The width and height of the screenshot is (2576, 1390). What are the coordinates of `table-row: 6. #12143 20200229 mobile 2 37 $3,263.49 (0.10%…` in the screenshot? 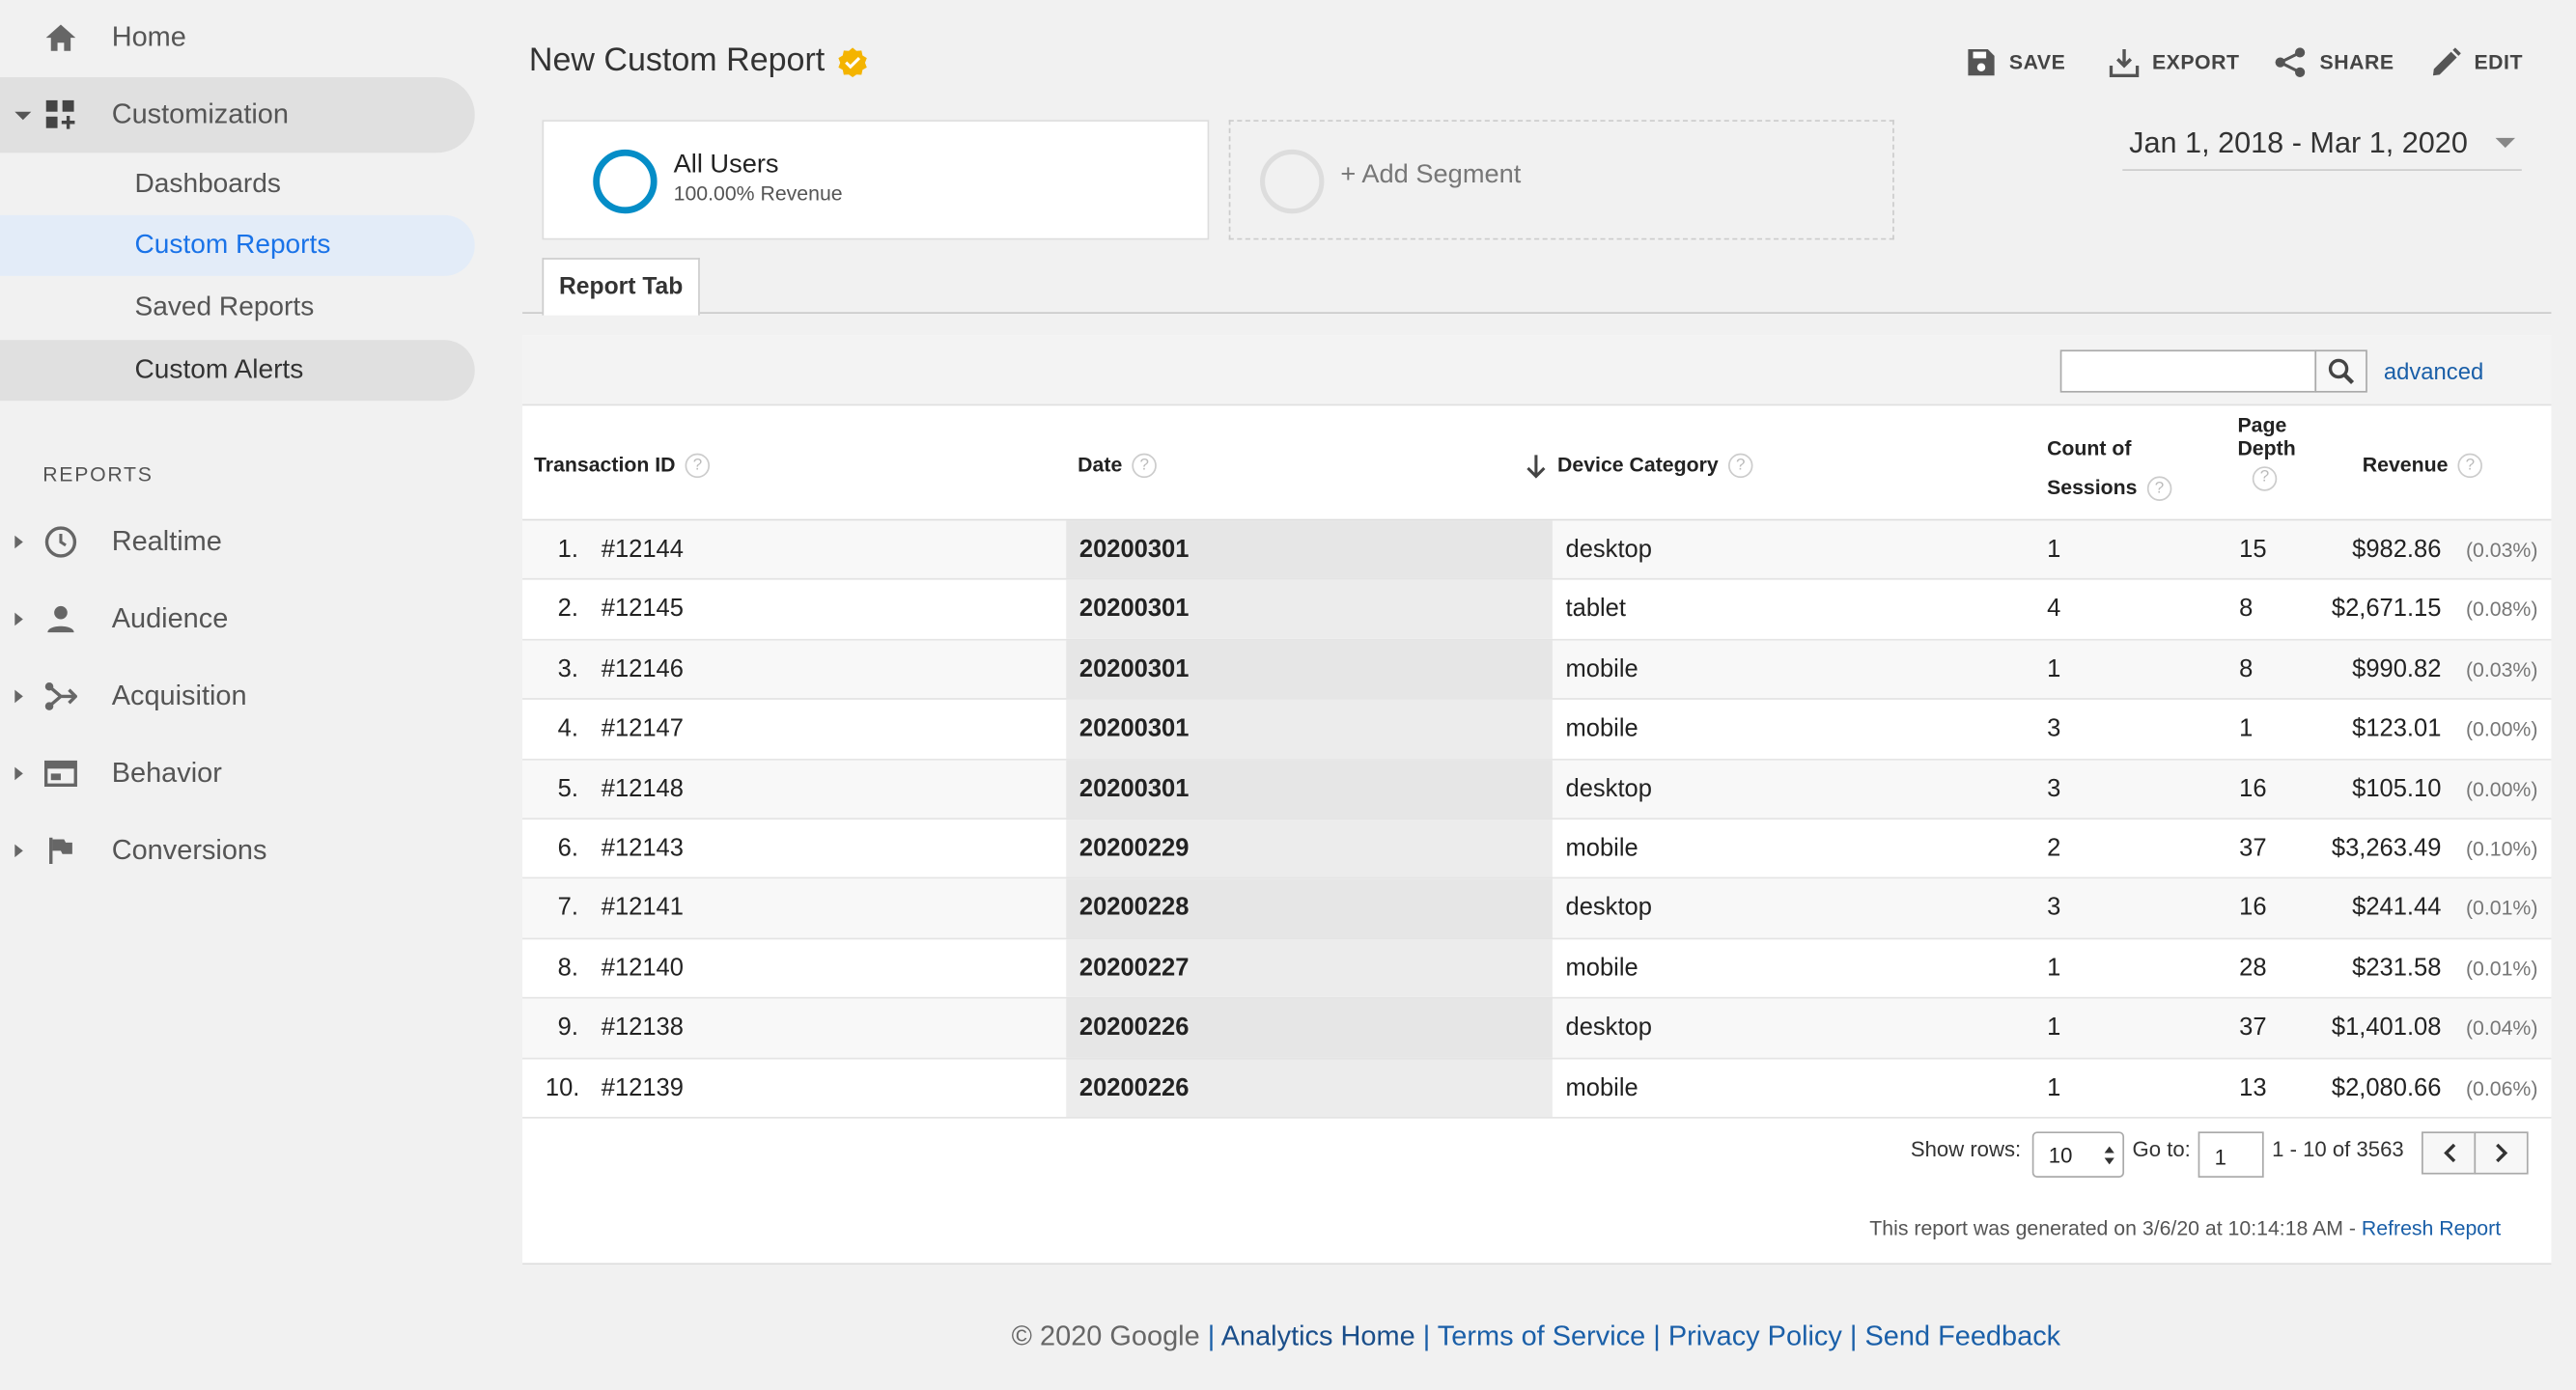 It's located at (1537, 849).